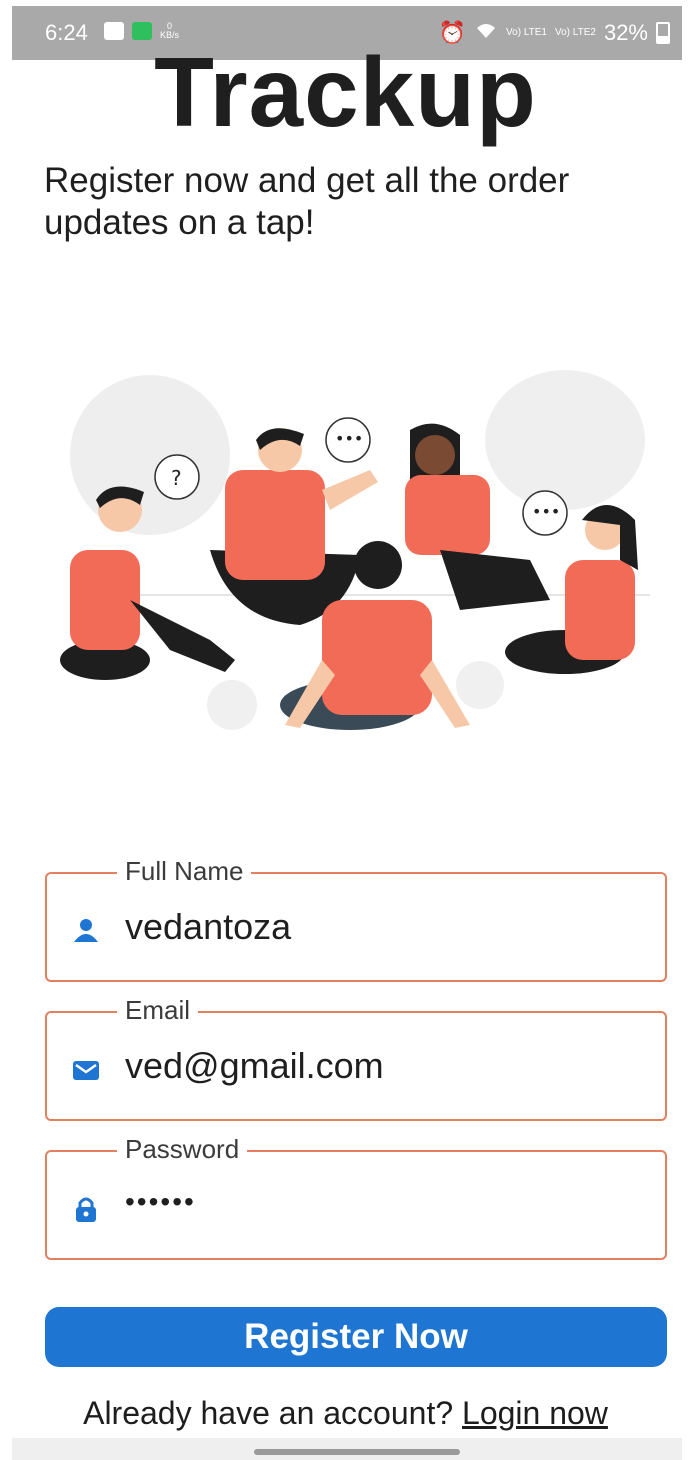  I want to click on full-name-label: Full Name, so click(184, 871).